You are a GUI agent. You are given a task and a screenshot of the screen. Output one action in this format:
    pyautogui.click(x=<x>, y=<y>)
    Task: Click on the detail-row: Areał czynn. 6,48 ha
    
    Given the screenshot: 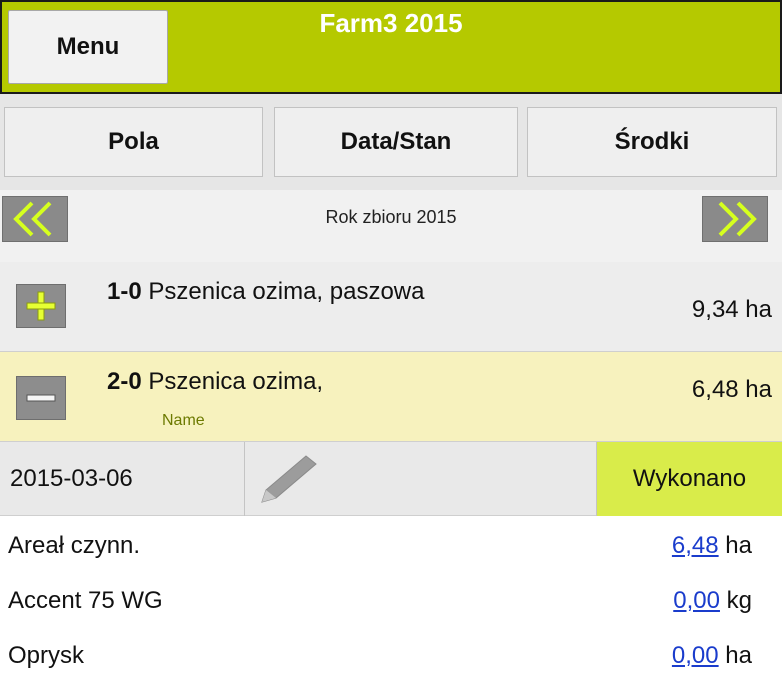 What is the action you would take?
    pyautogui.click(x=391, y=545)
    